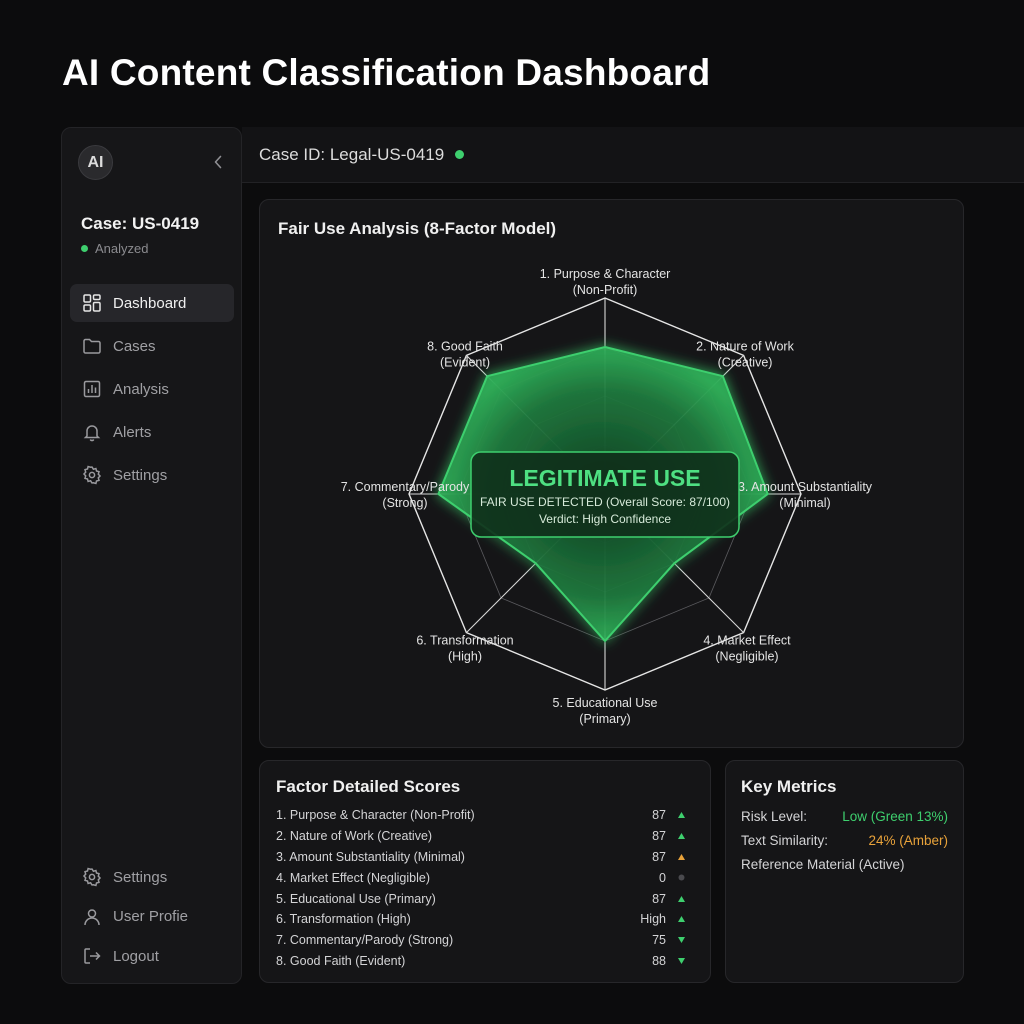 The width and height of the screenshot is (1024, 1024). I want to click on score-row: 2. Nature of Work (Creative) 87, so click(486, 836).